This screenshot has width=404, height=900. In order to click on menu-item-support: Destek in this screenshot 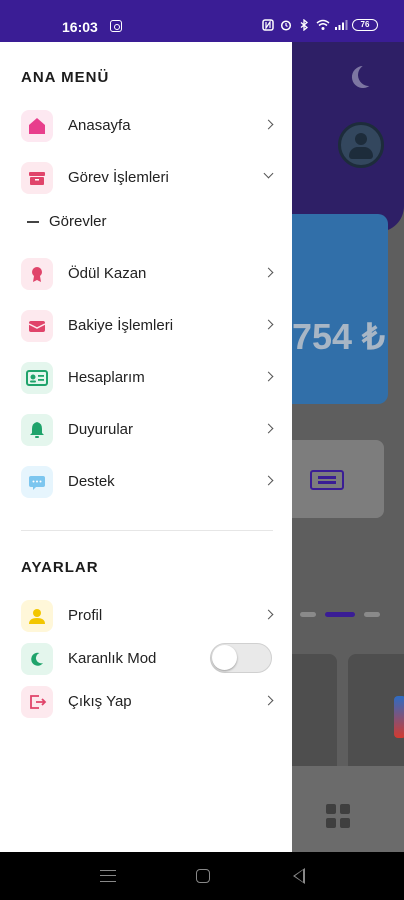, I will do `click(146, 482)`.